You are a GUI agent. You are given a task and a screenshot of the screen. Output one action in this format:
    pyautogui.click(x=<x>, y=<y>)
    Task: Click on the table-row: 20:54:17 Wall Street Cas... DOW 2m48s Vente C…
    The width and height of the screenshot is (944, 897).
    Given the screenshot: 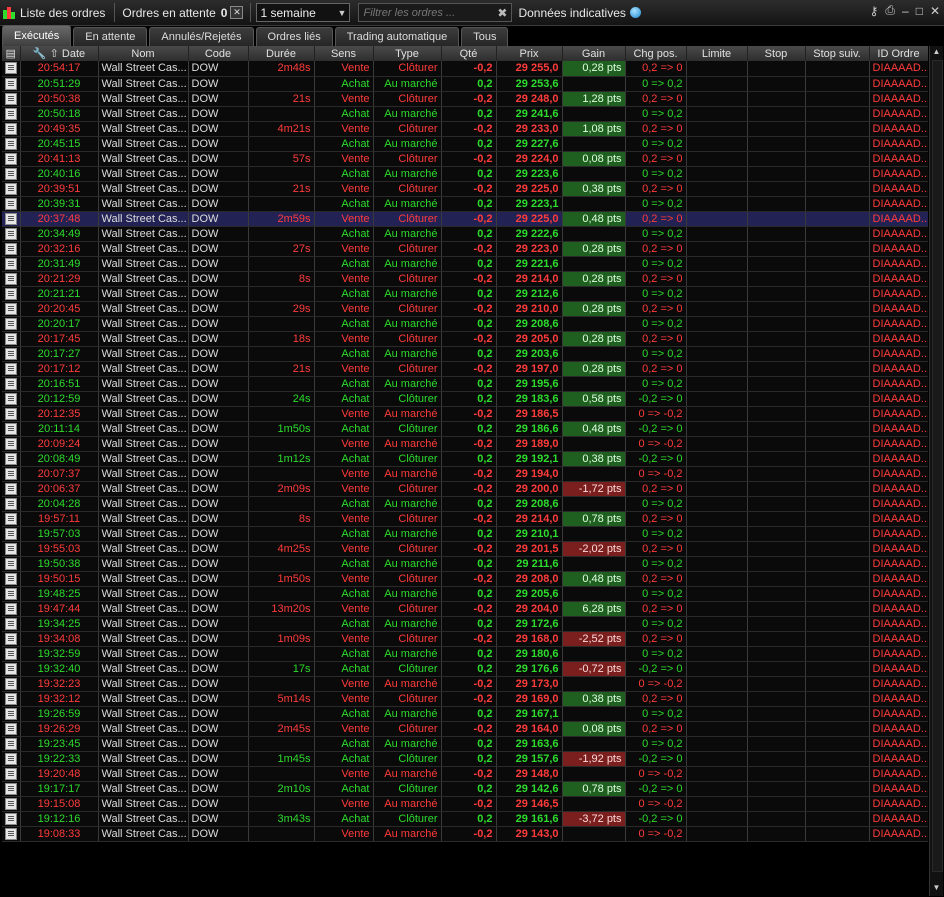 What is the action you would take?
    pyautogui.click(x=465, y=69)
    